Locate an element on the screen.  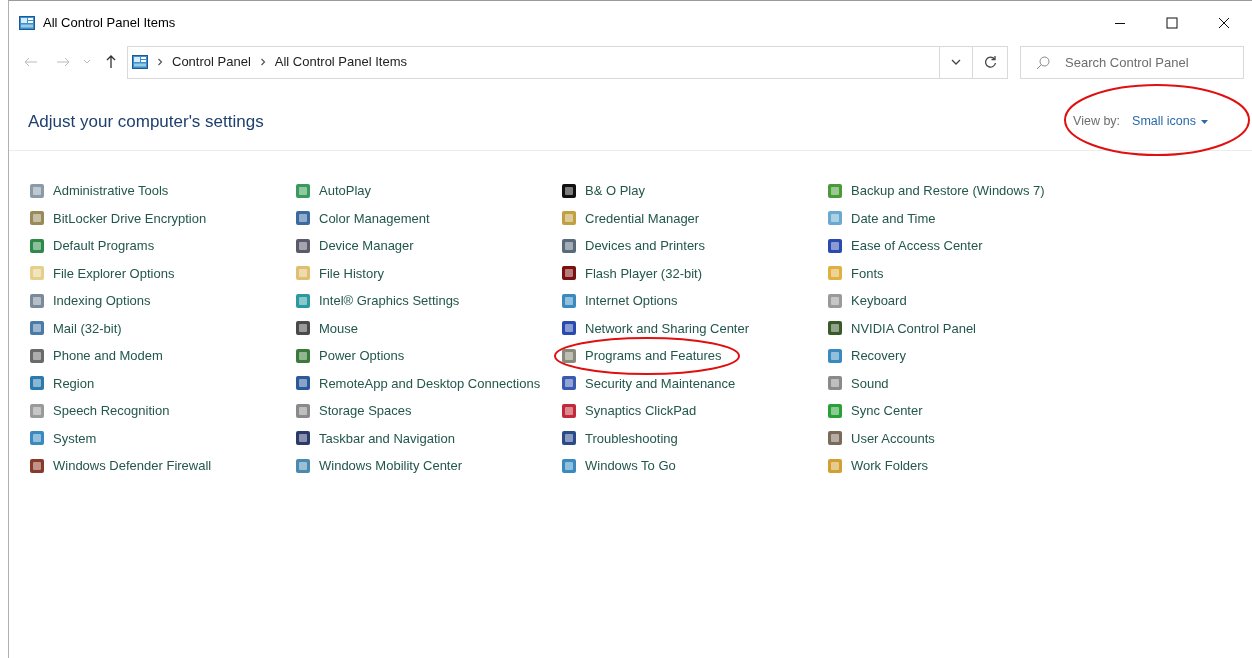
settings-item: Taskbar and Navigation is located at coordinates (375, 438).